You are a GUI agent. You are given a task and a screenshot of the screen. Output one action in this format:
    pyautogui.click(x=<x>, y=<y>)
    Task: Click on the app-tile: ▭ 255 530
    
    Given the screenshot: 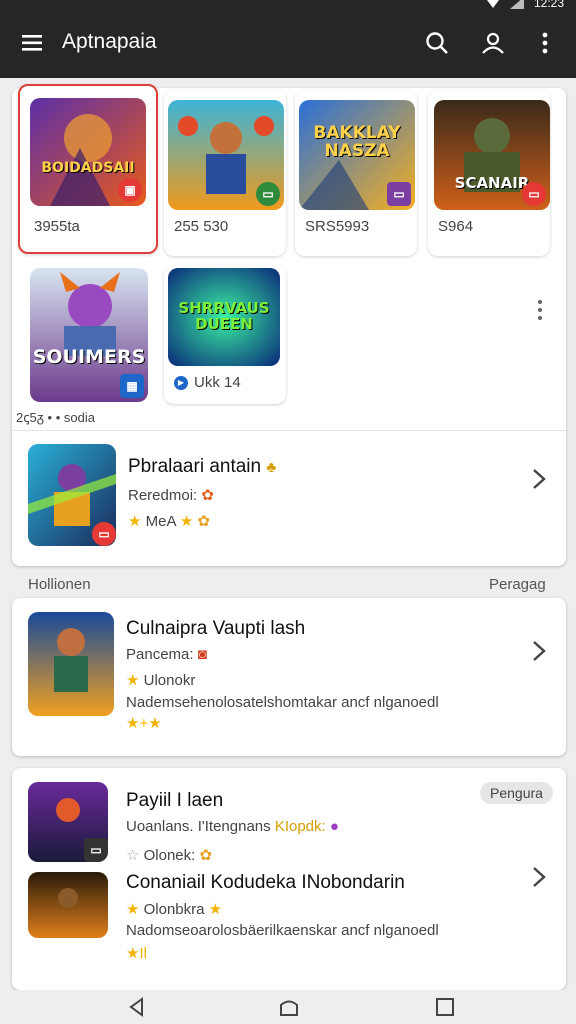 What is the action you would take?
    pyautogui.click(x=225, y=173)
    